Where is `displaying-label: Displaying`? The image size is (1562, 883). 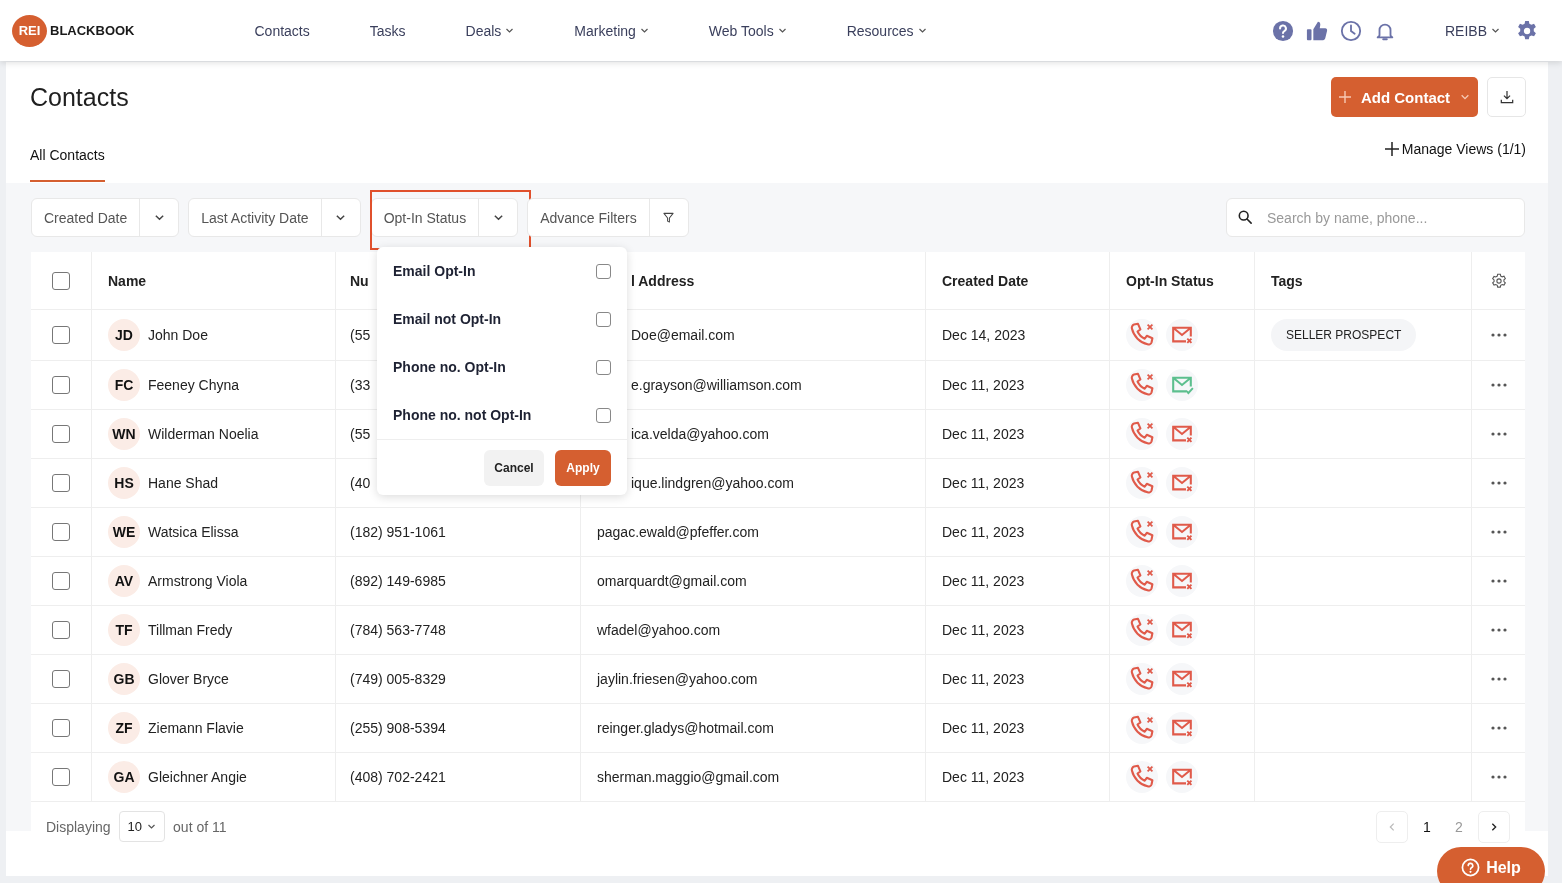 displaying-label: Displaying is located at coordinates (78, 826).